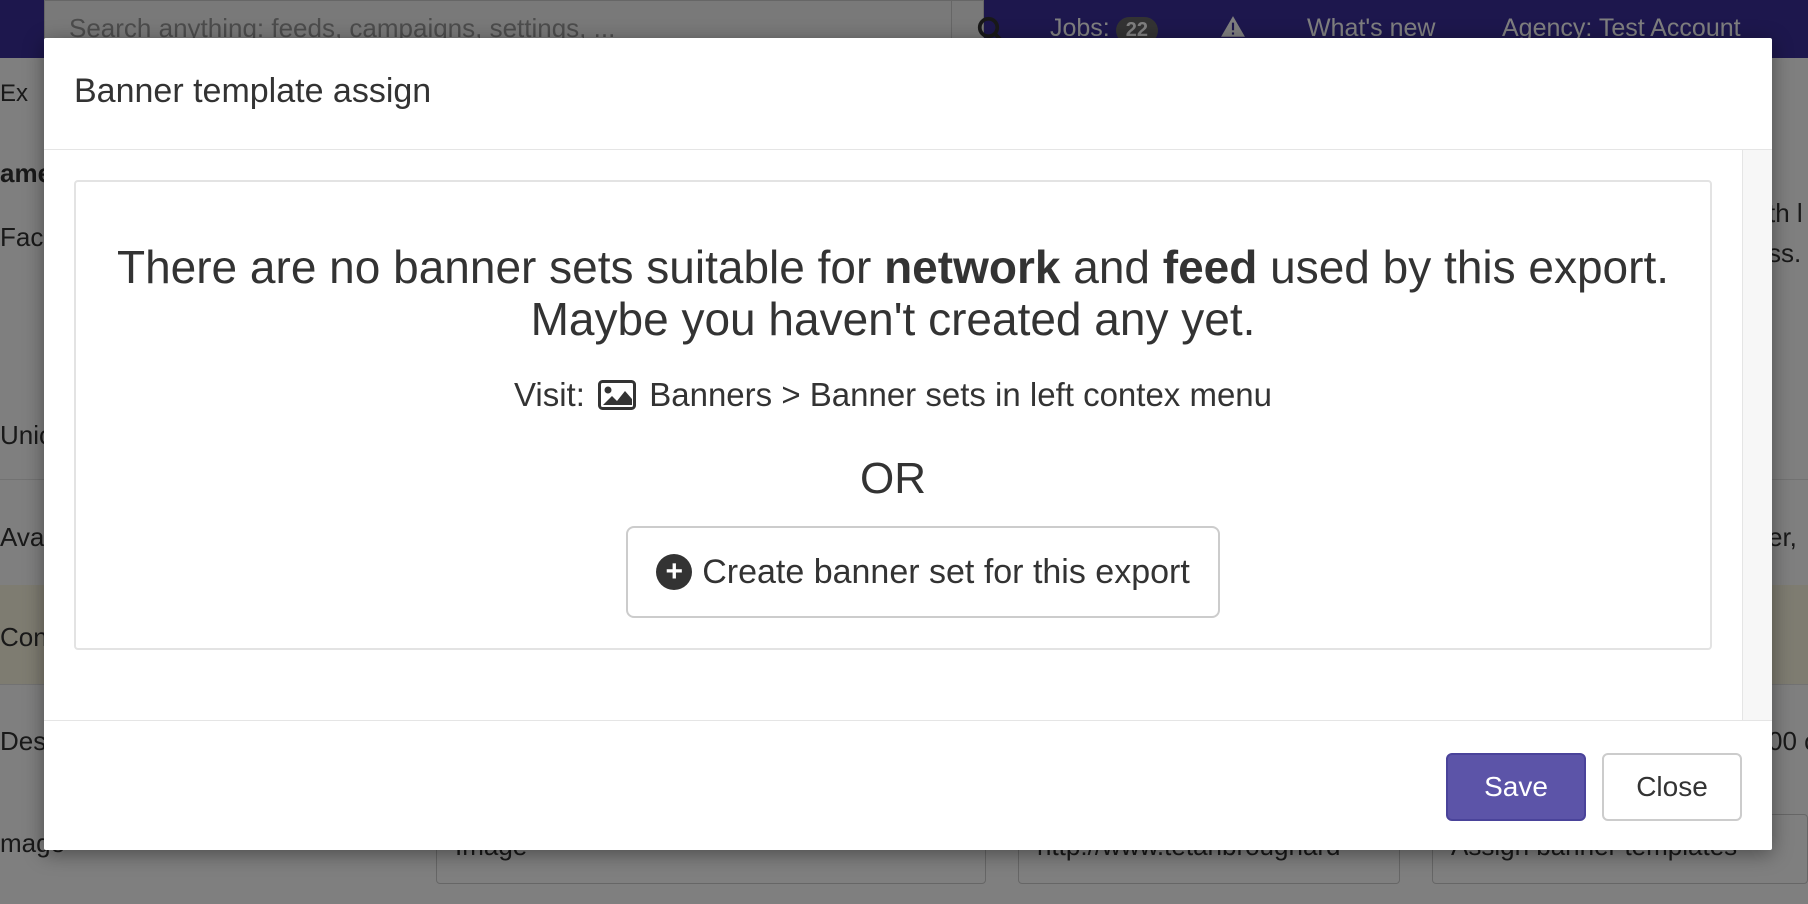  What do you see at coordinates (500, 267) in the screenshot?
I see `message-text-1: There are no banner sets suitable for` at bounding box center [500, 267].